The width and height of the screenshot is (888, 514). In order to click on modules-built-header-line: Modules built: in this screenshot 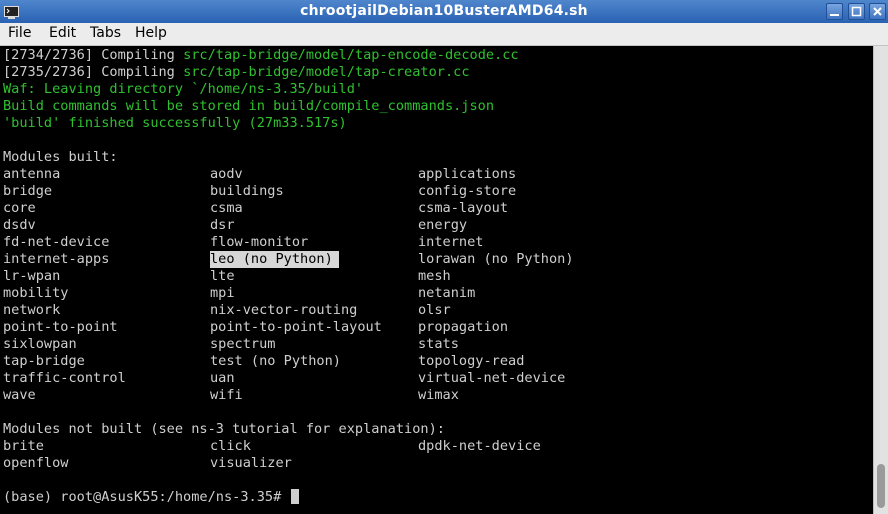, I will do `click(437, 157)`.